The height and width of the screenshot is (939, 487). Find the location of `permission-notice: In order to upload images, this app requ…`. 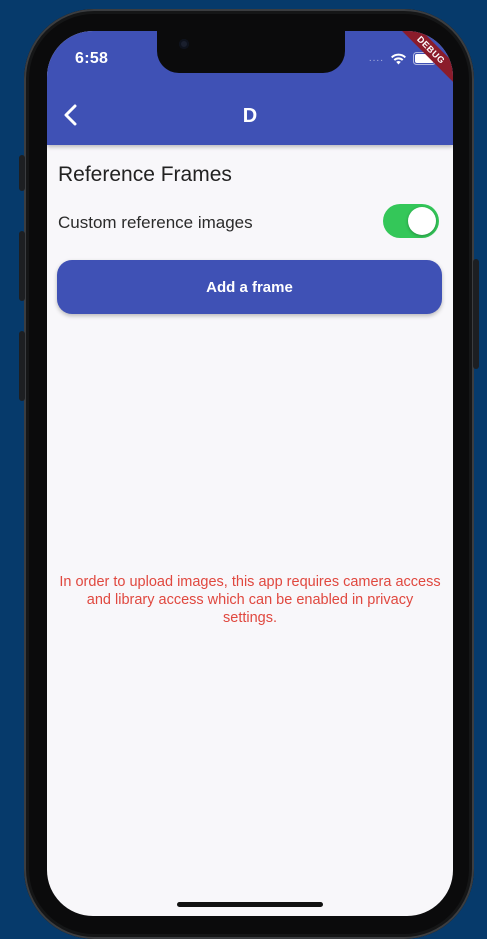

permission-notice: In order to upload images, this app requ… is located at coordinates (250, 600).